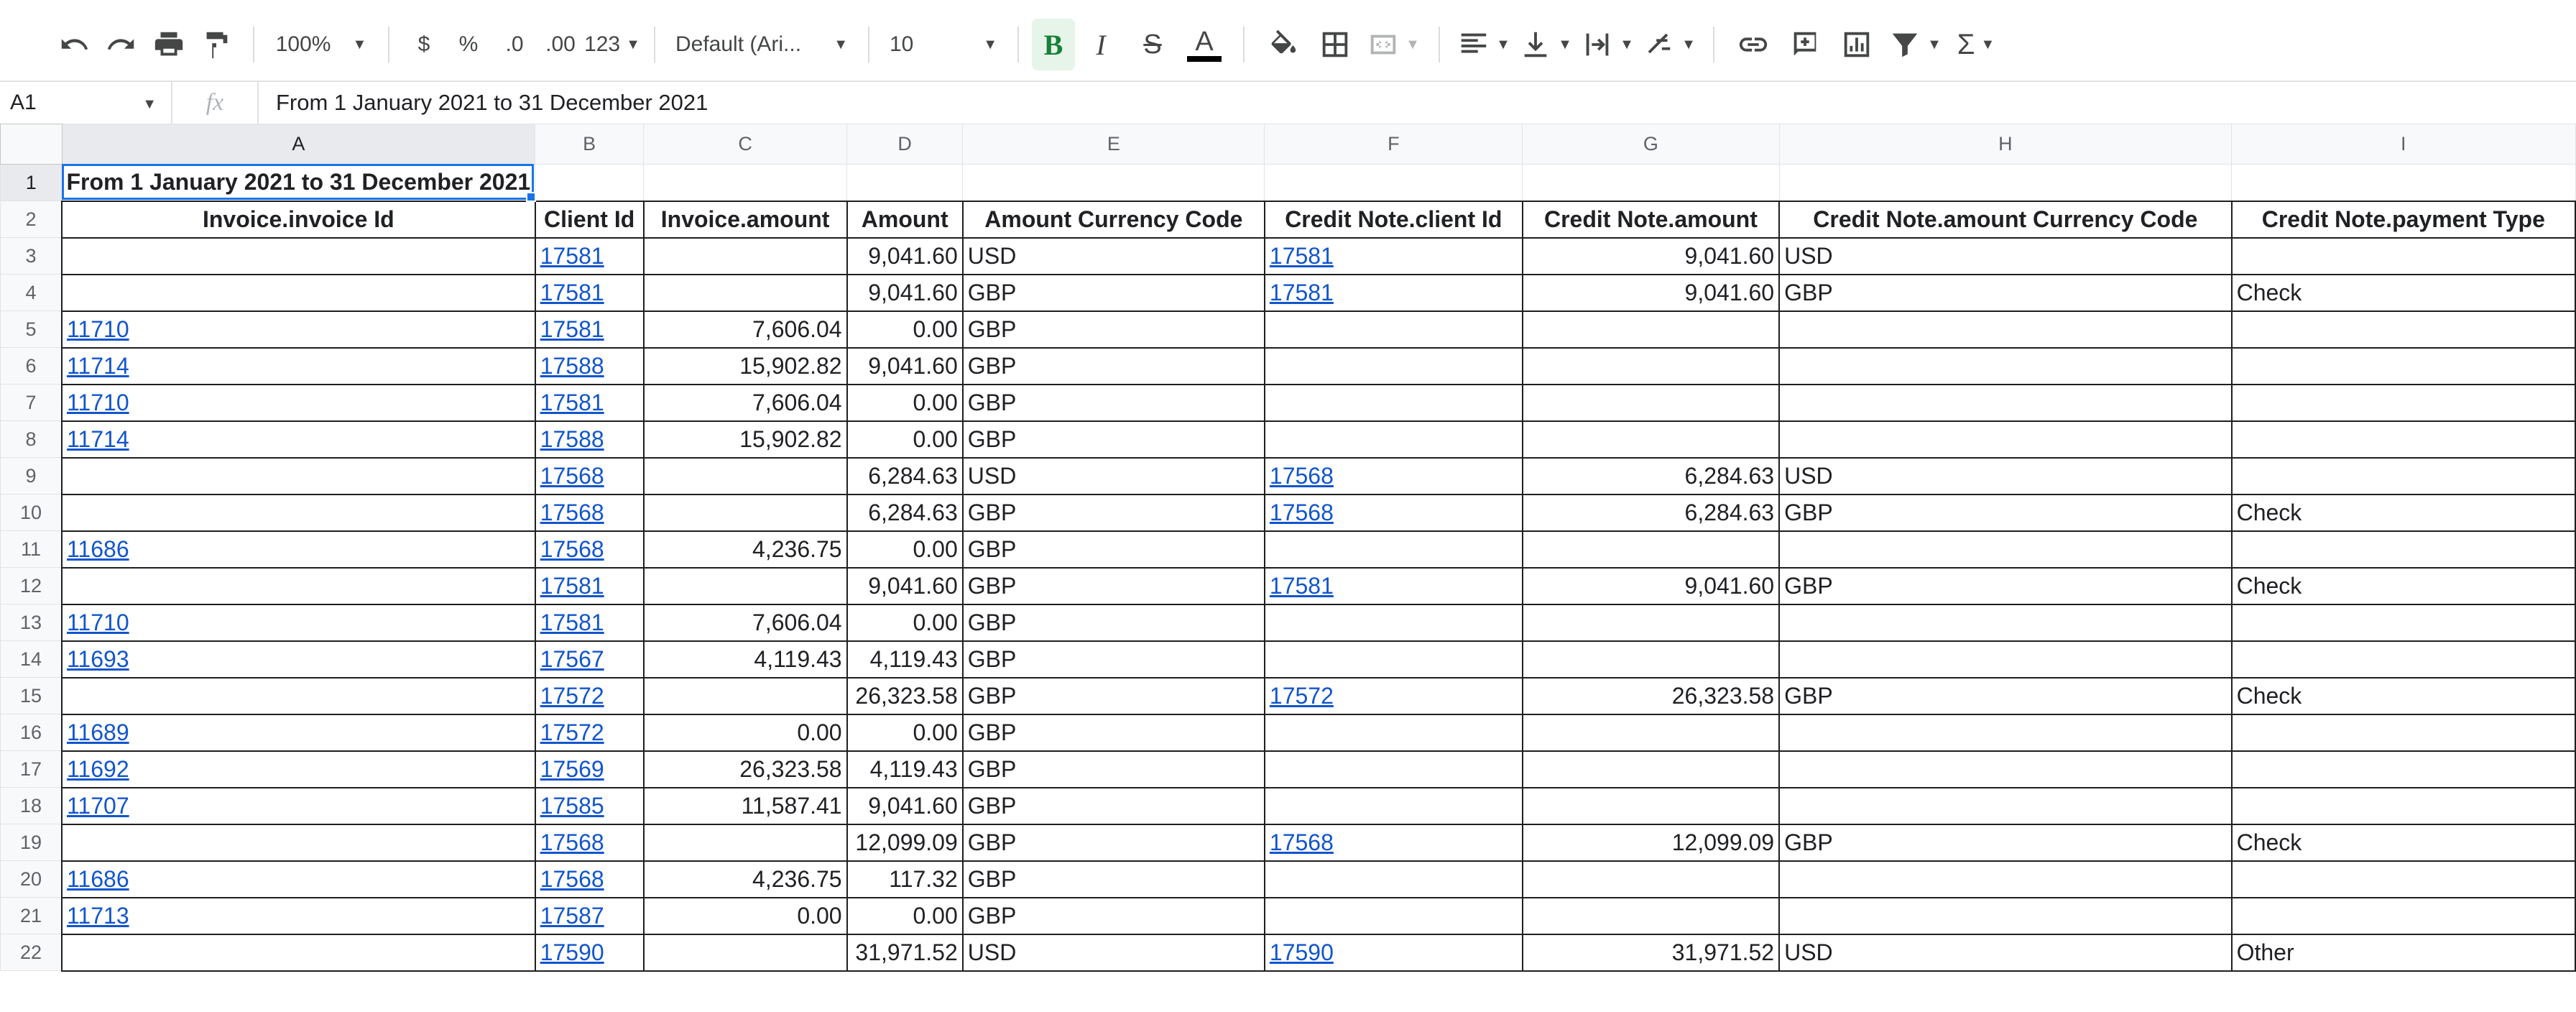  I want to click on data-cell: 11714, so click(298, 439).